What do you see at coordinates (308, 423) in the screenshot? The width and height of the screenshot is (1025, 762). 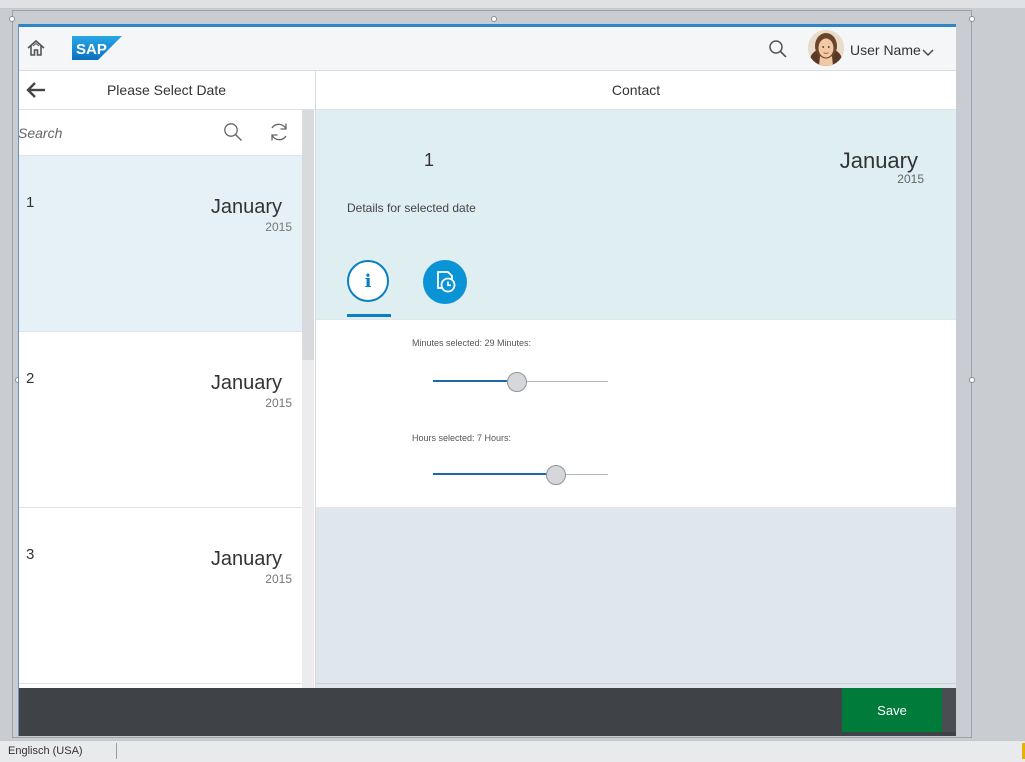 I see `master-scrollbar` at bounding box center [308, 423].